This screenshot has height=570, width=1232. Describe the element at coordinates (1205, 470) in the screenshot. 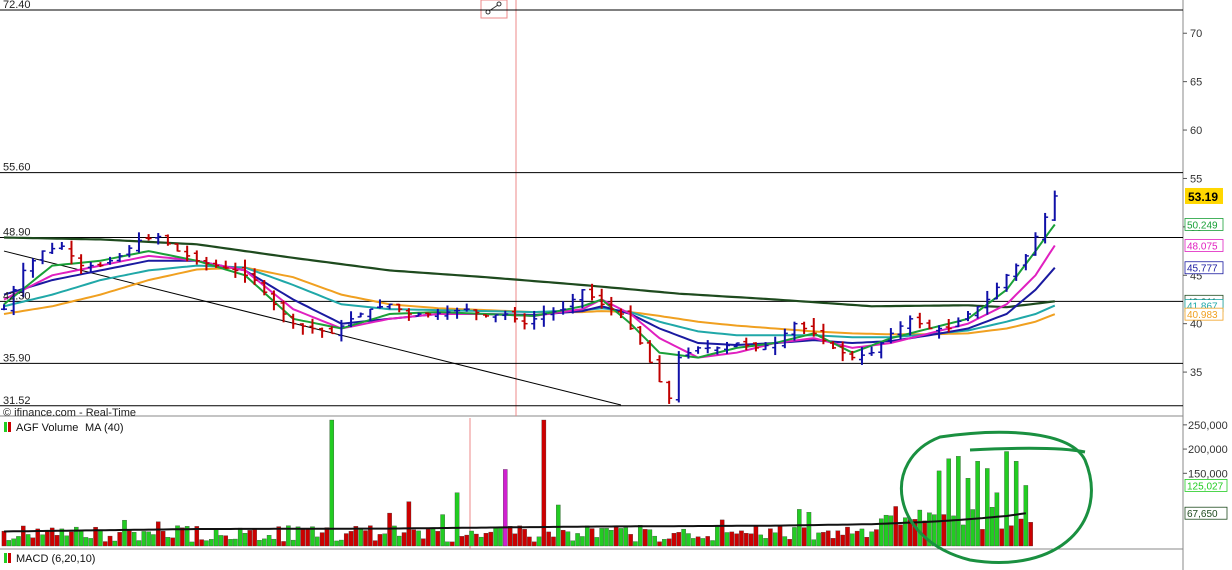

I see `volume-axis: 250,000 200,000 150,000125,027 67,650` at that location.